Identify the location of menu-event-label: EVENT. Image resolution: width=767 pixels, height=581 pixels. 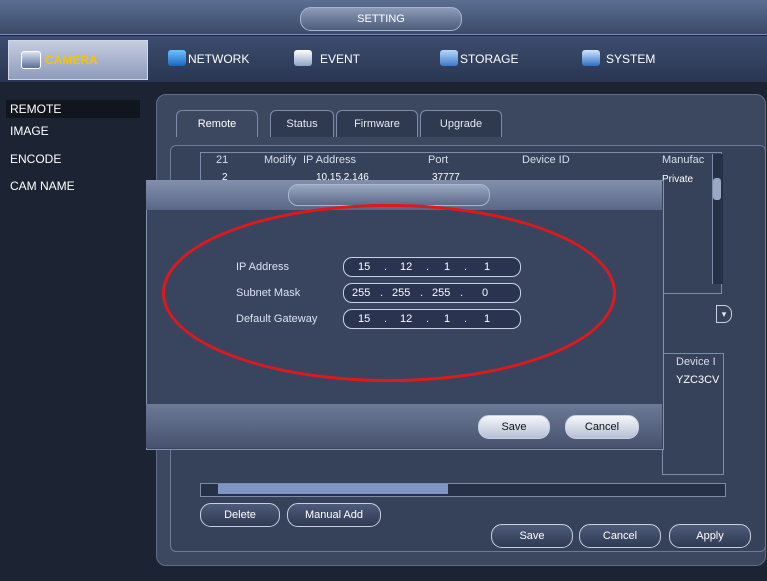
(340, 59).